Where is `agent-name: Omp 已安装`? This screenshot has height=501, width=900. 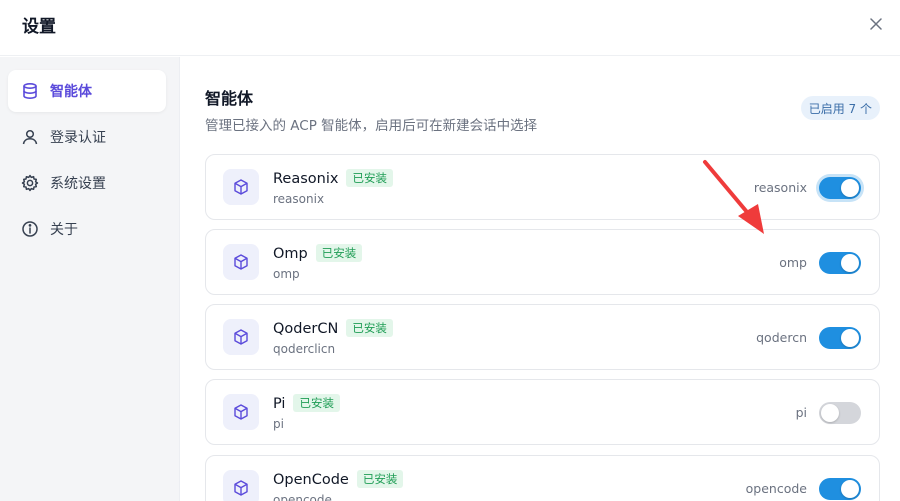 agent-name: Omp 已安装 is located at coordinates (318, 253).